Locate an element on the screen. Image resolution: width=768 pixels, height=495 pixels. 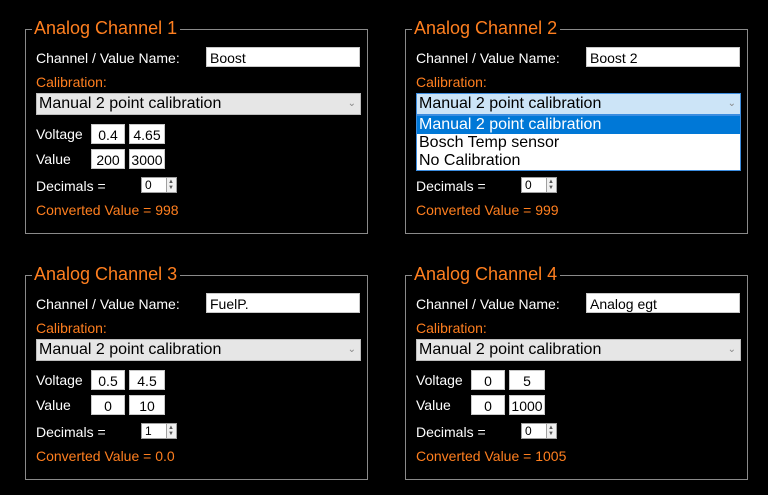
channel-title: Analog Channel 1 is located at coordinates (106, 28).